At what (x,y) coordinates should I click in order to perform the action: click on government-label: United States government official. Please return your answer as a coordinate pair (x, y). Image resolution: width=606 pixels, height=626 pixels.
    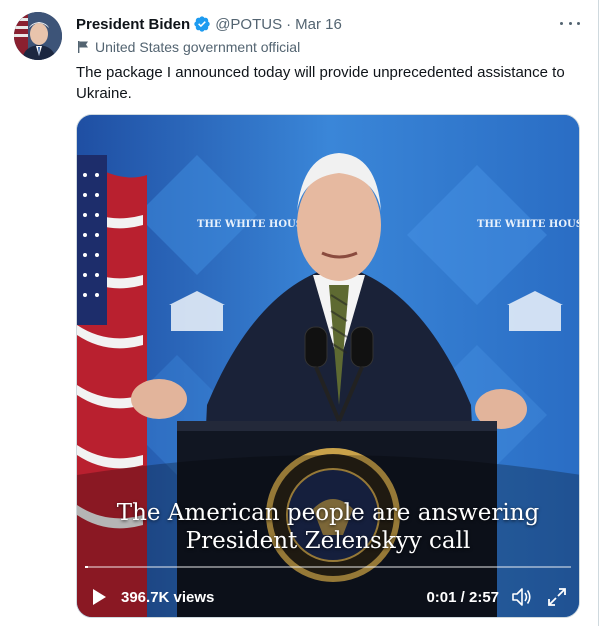
    Looking at the image, I should click on (188, 47).